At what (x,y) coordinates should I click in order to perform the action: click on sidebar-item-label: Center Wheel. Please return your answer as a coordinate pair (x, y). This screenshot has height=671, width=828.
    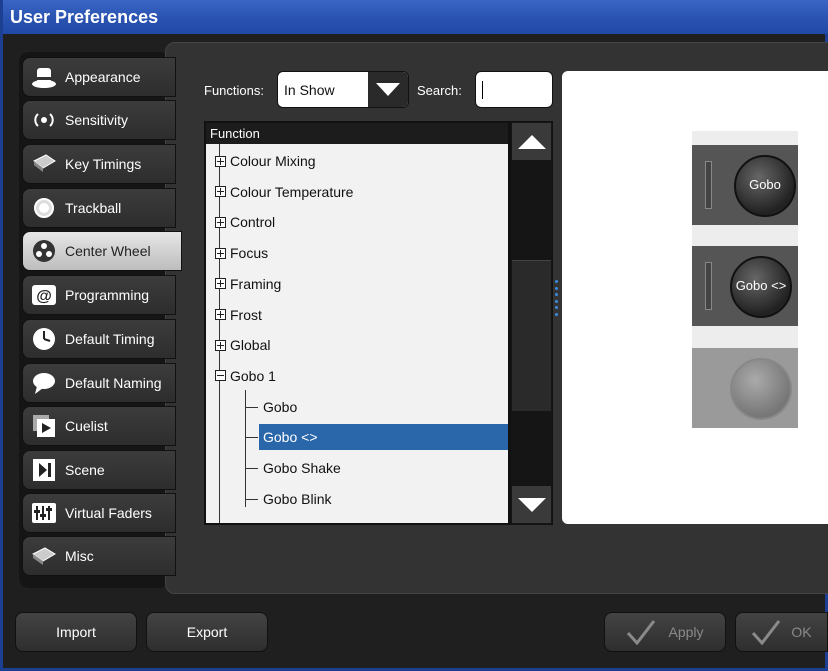
    Looking at the image, I should click on (108, 251).